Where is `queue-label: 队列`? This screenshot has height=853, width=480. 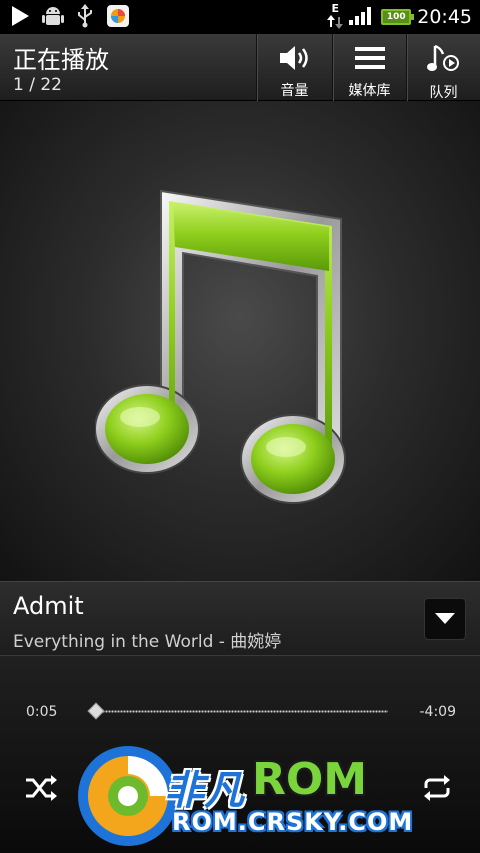
queue-label: 队列 is located at coordinates (443, 93).